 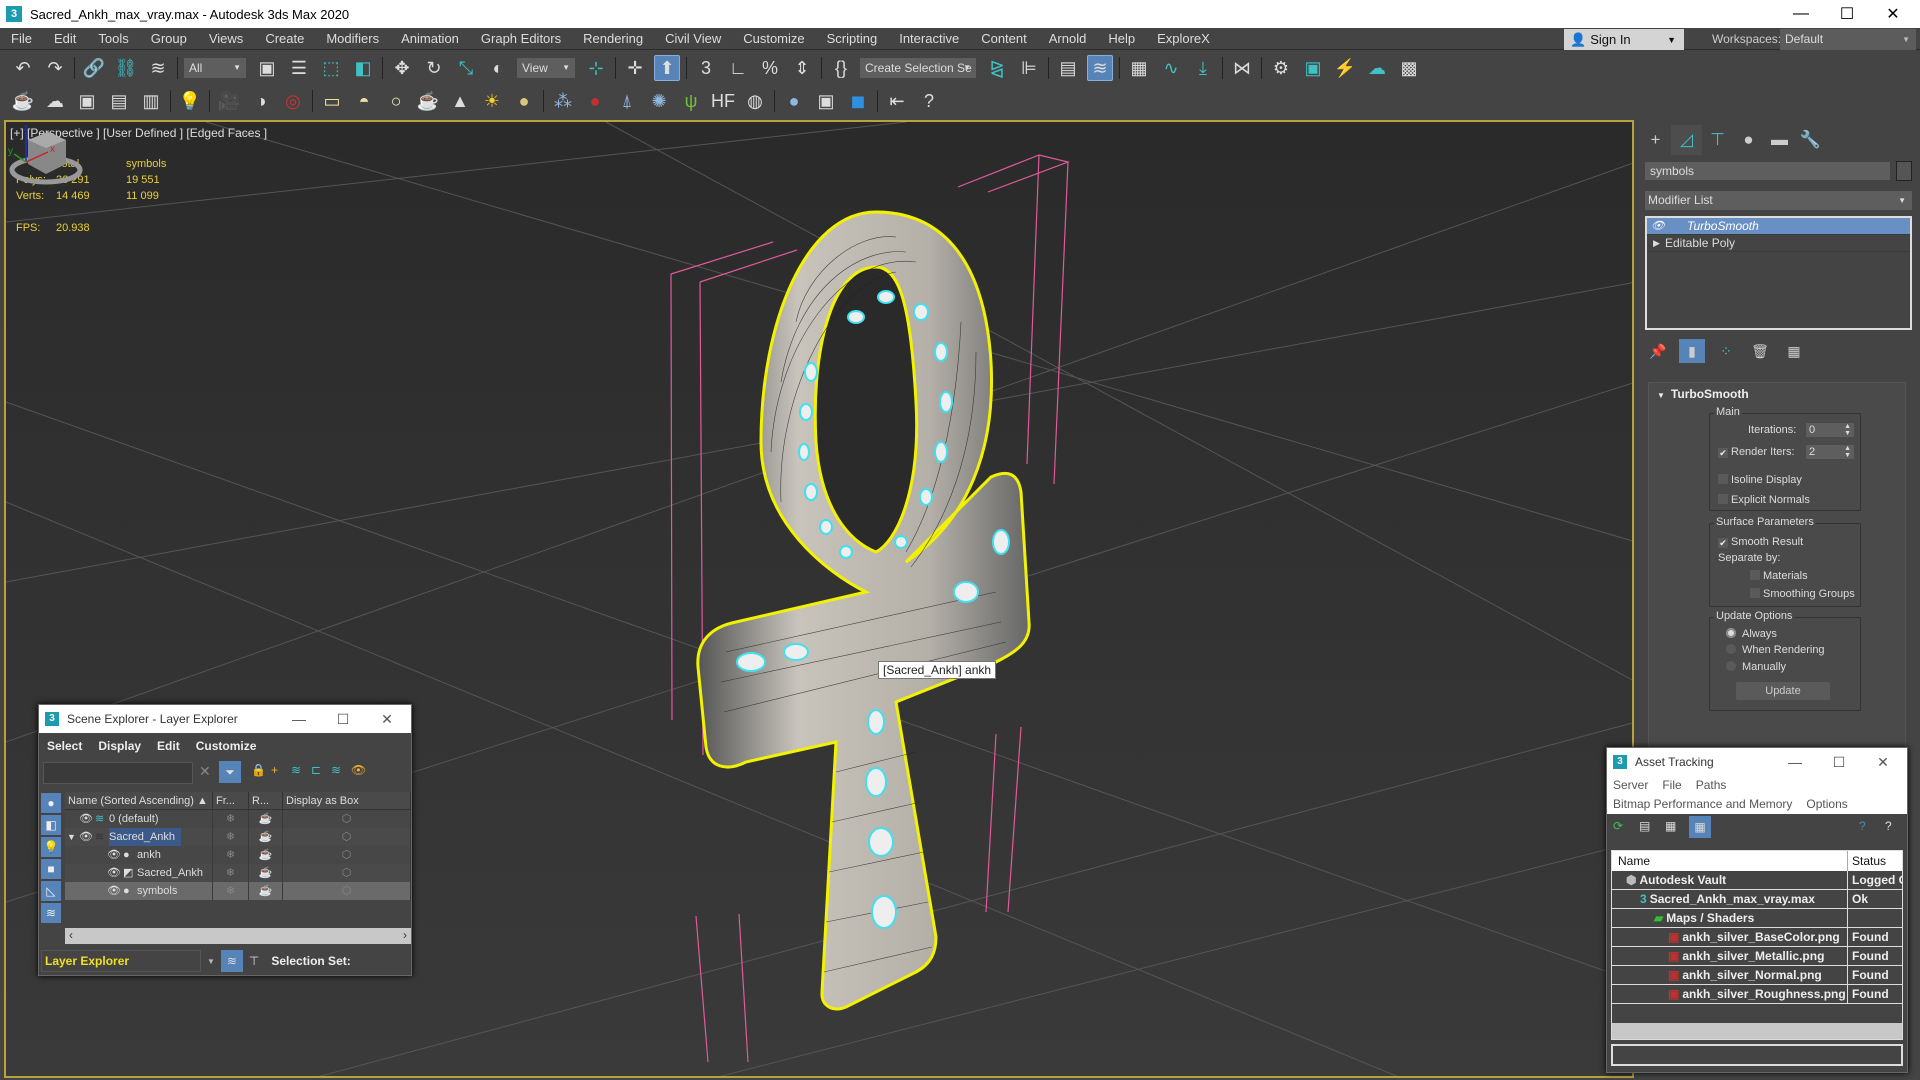 I want to click on expand-arrow-icon: ▼, so click(x=71, y=837).